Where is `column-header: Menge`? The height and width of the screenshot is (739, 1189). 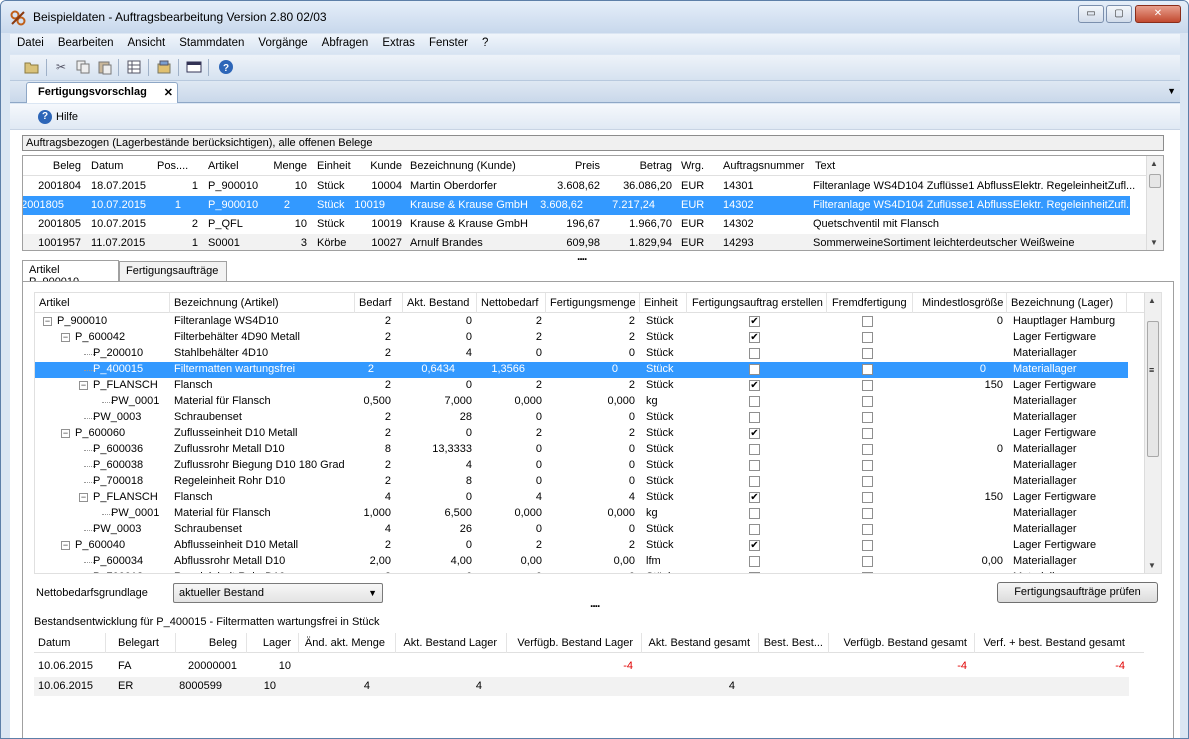 column-header: Menge is located at coordinates (290, 166).